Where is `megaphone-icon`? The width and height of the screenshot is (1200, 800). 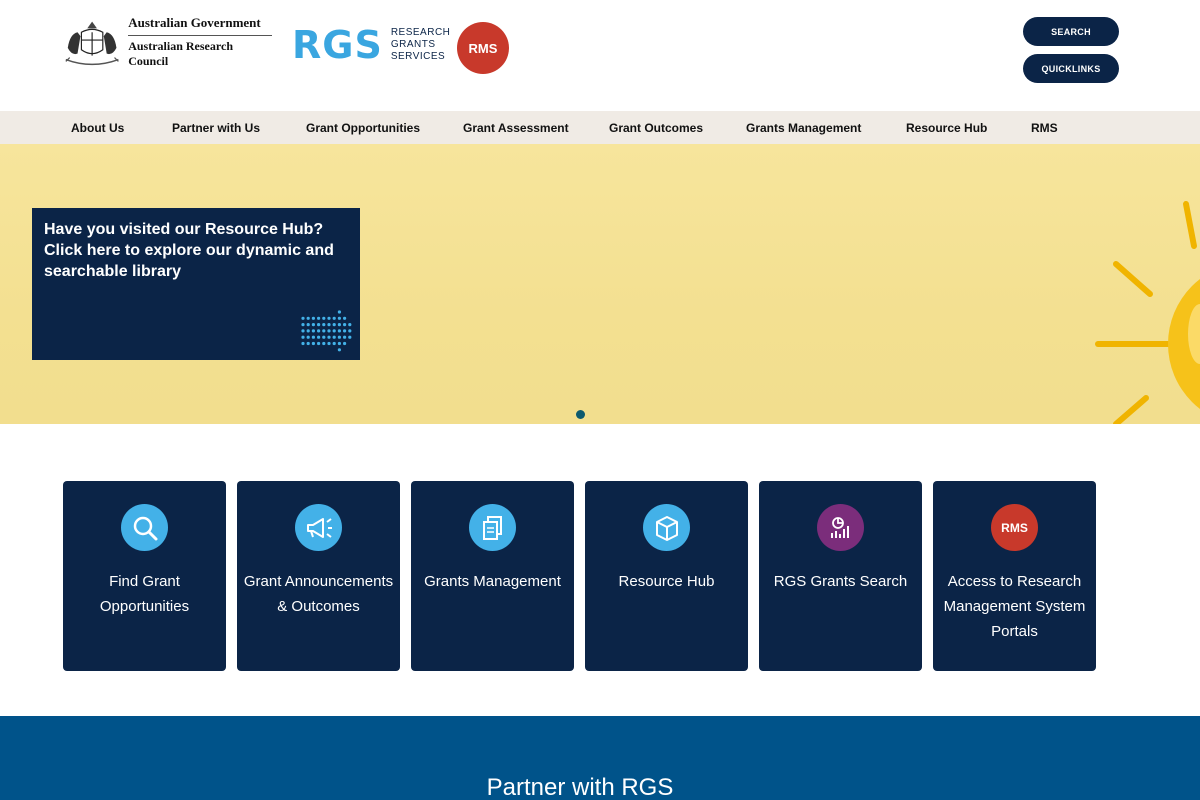
megaphone-icon is located at coordinates (318, 527).